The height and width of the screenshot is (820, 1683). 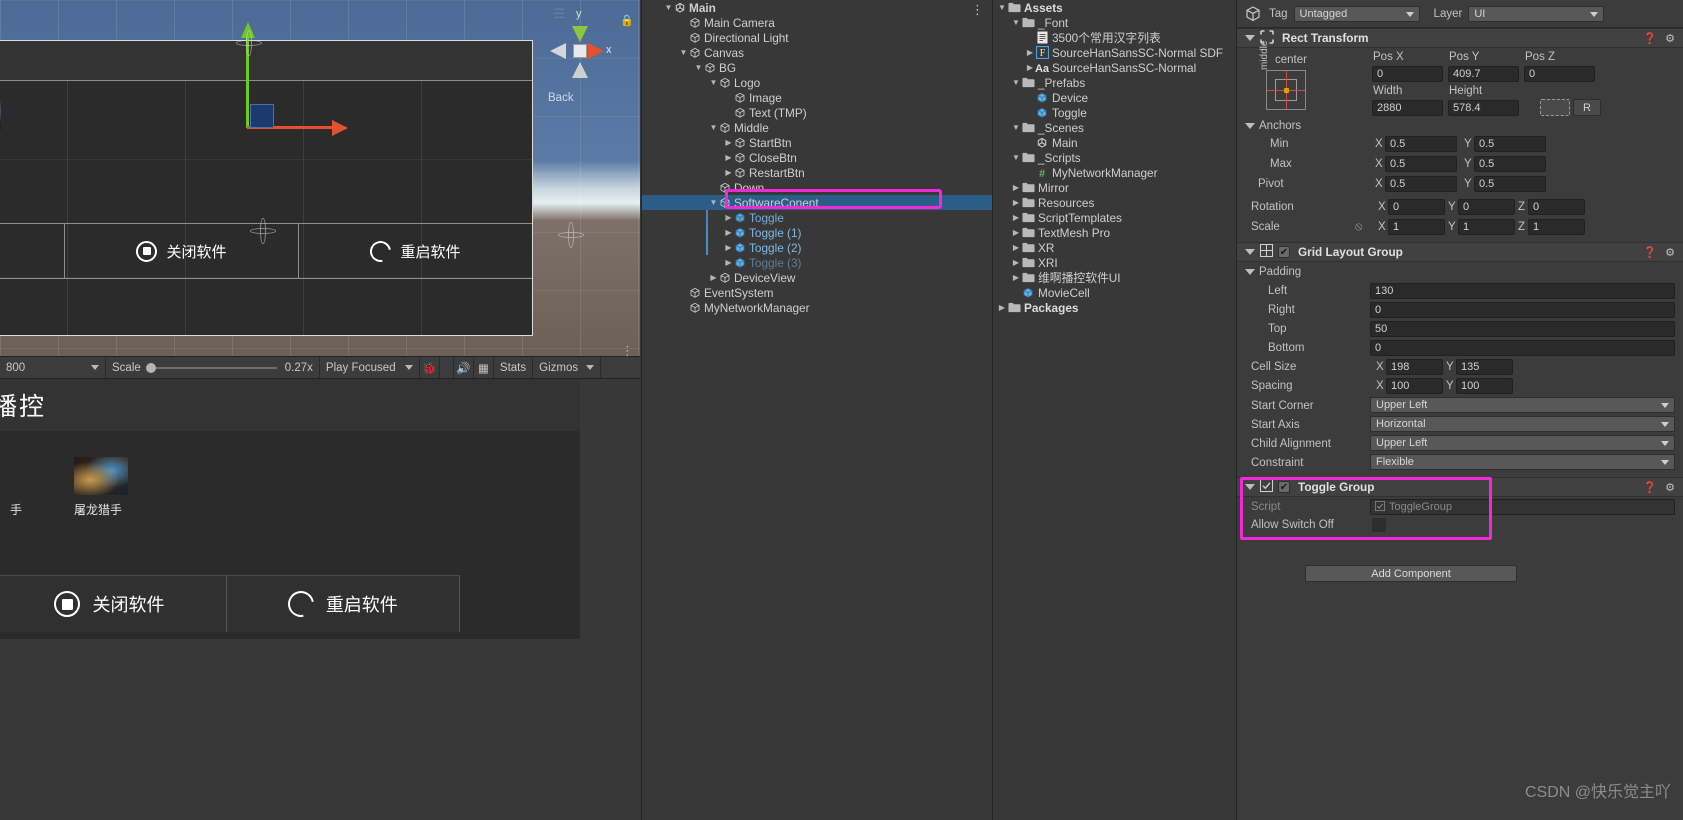 I want to click on scale-z-input: 1, so click(x=1556, y=227).